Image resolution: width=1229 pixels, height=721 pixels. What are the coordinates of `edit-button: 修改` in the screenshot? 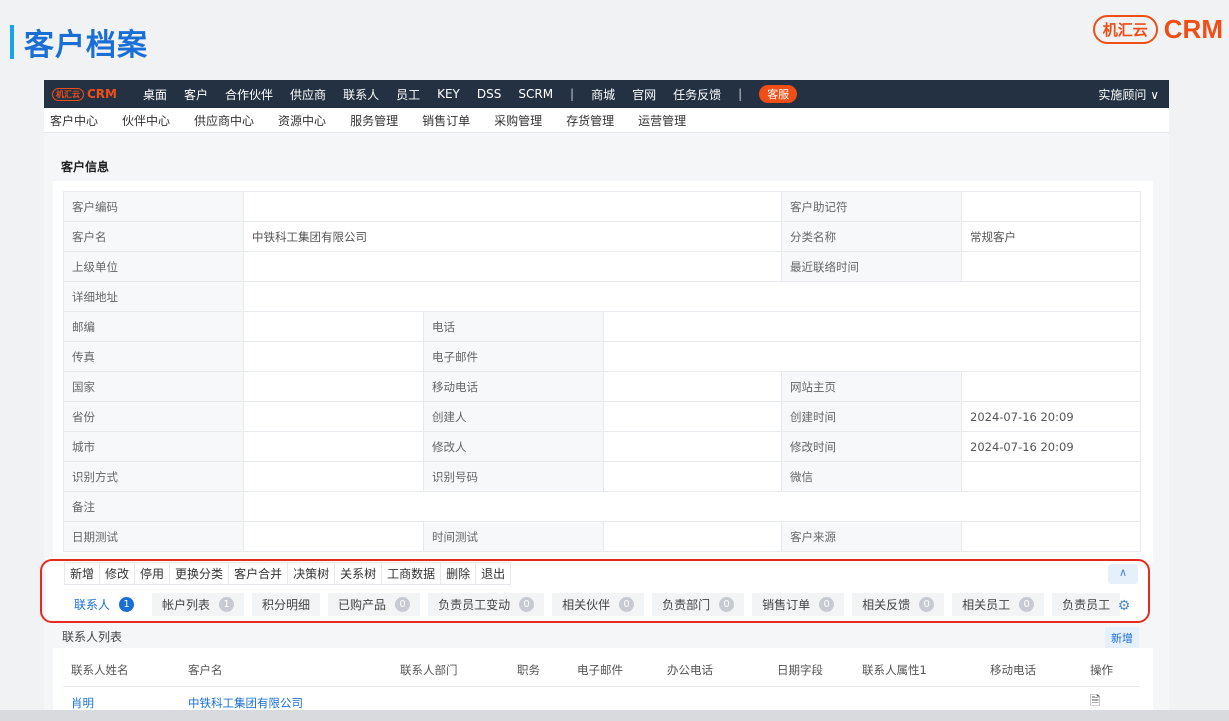 It's located at (117, 573).